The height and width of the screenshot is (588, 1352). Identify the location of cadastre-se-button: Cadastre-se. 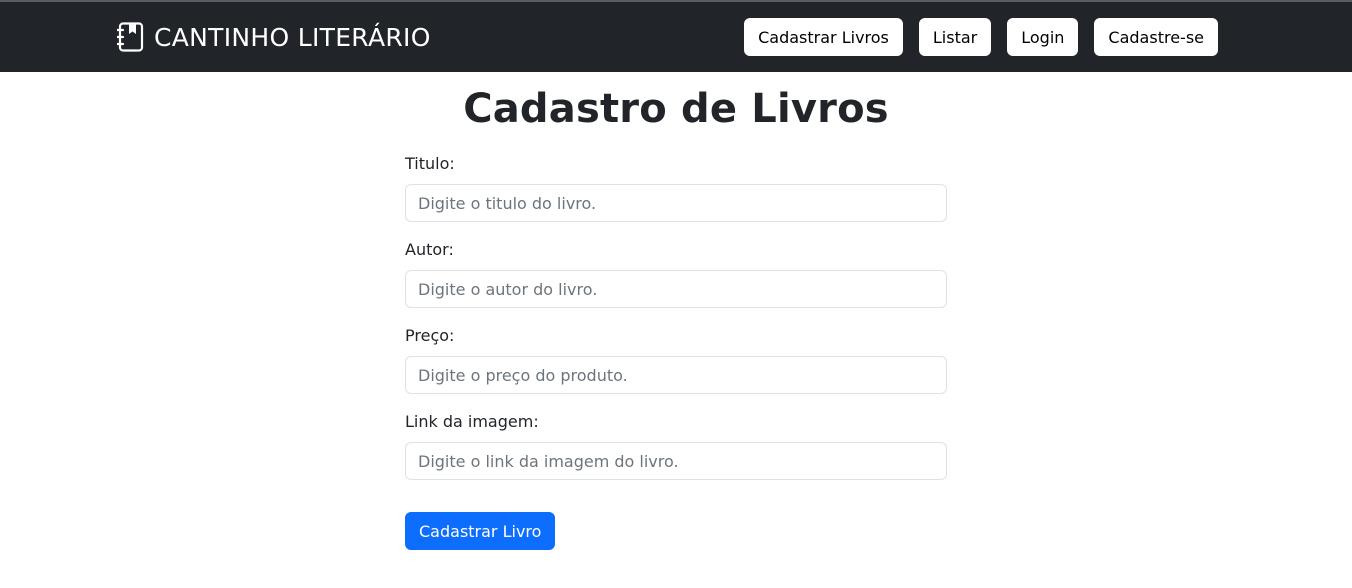
(1156, 37).